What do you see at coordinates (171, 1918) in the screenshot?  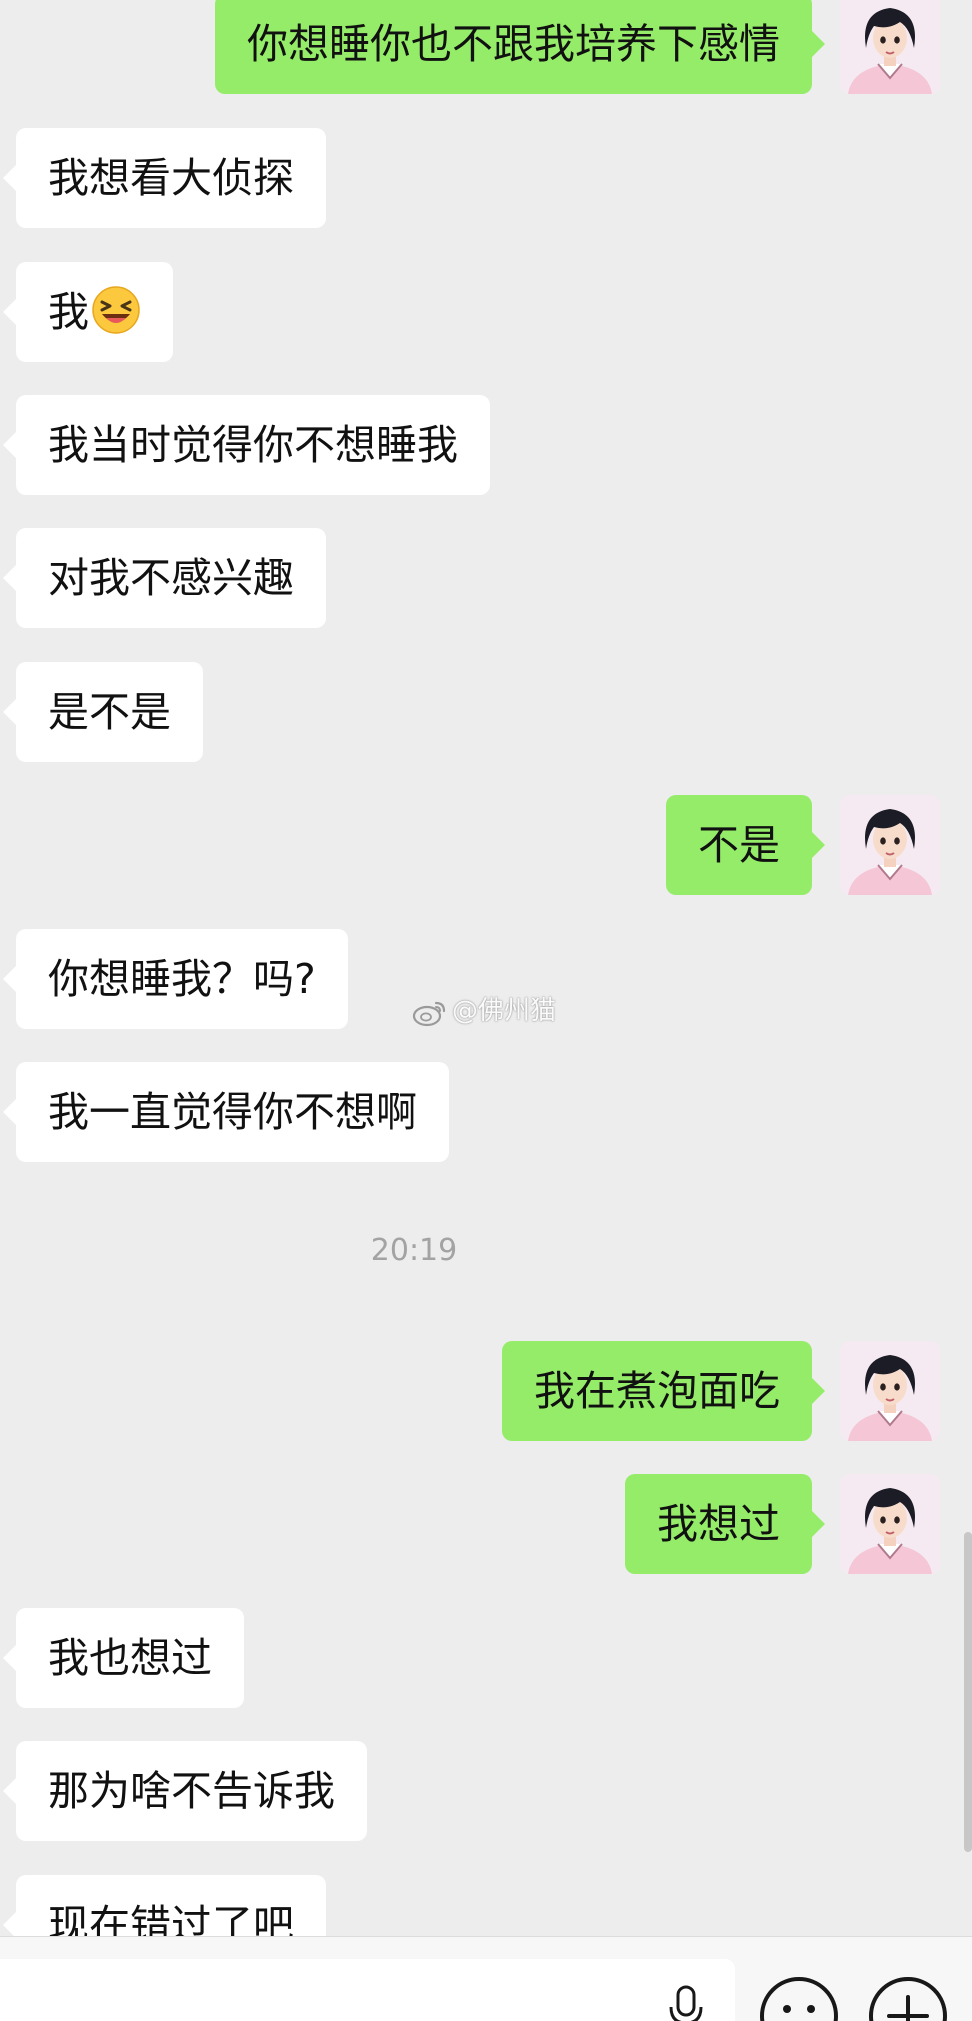 I see `message-text: 现在错过了吧` at bounding box center [171, 1918].